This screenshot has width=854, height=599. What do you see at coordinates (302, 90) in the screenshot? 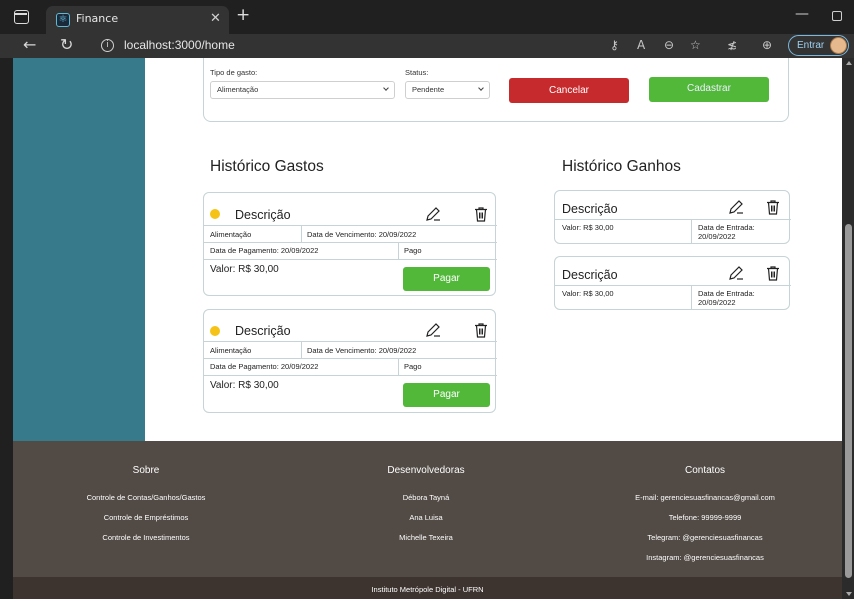
I see `tipo-select: Alimentação` at bounding box center [302, 90].